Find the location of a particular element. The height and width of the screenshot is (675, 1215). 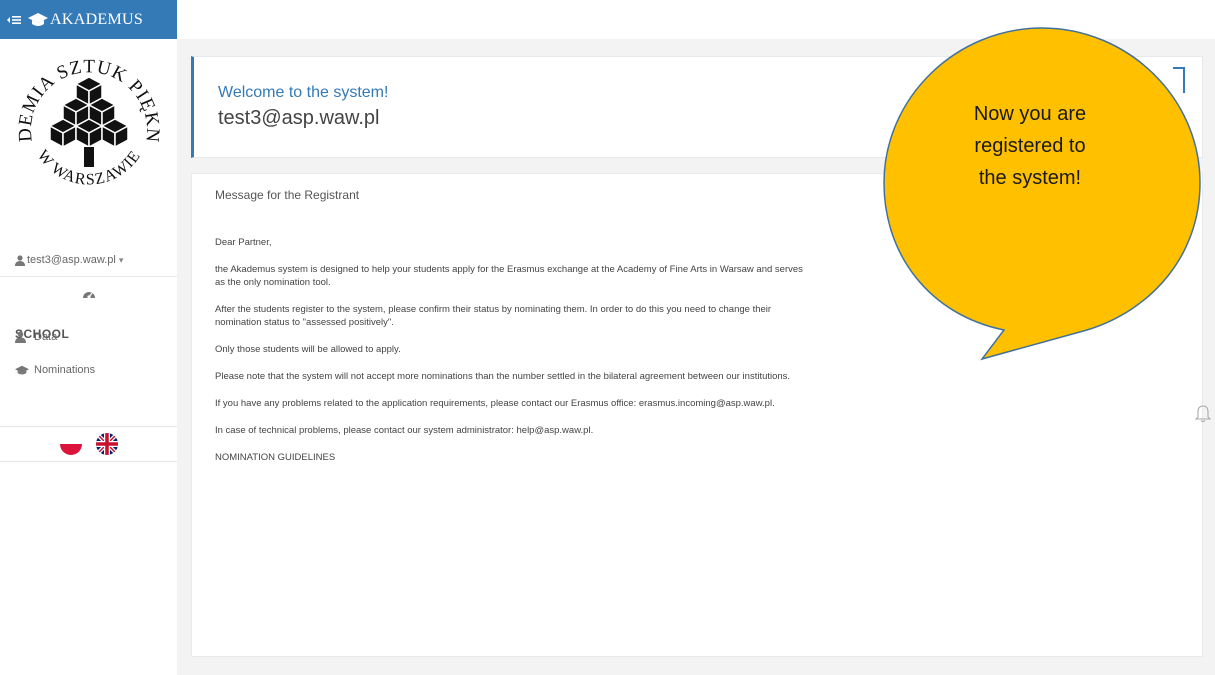

message-paragraph: Dear Partner, is located at coordinates (243, 242).